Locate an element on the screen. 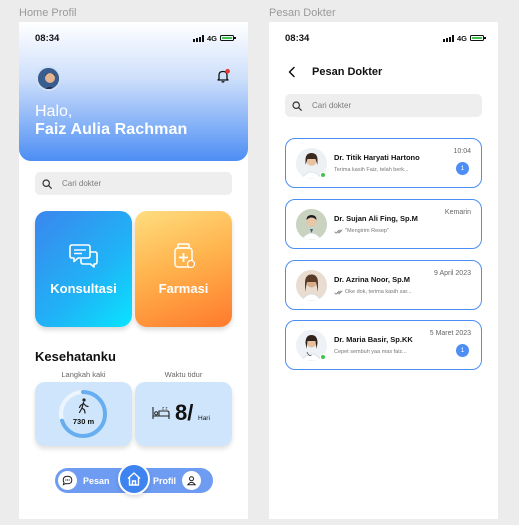 This screenshot has width=519, height=525. nav-profil: Profil is located at coordinates (177, 480).